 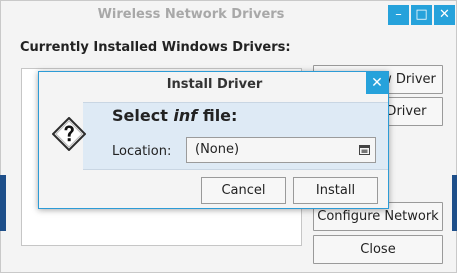 I want to click on installed-drivers-label: Currently Installed Windows Drivers:, so click(x=155, y=47).